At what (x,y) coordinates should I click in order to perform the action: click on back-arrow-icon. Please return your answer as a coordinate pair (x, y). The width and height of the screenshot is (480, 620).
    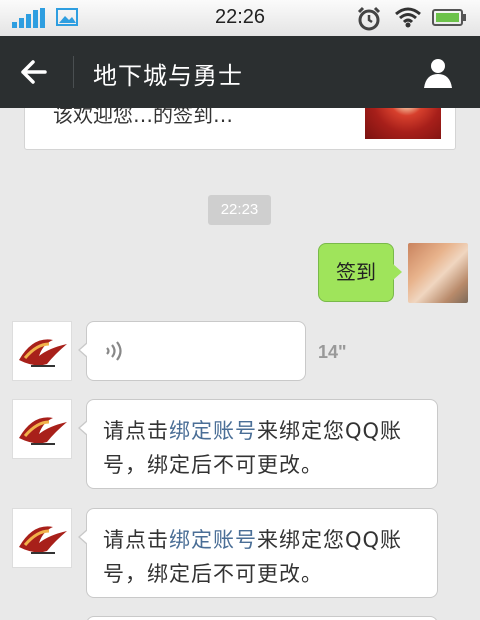
    Looking at the image, I should click on (34, 72).